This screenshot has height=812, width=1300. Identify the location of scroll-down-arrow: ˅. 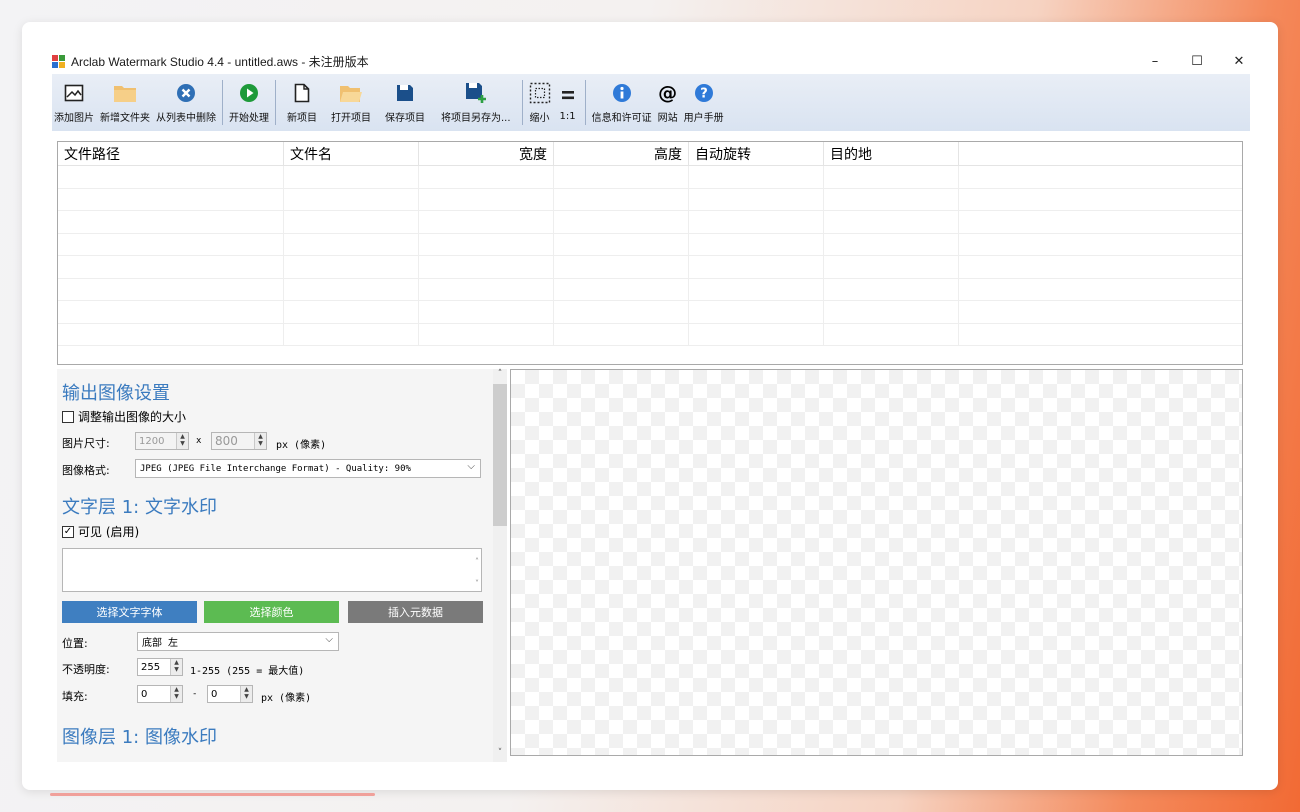
(500, 755).